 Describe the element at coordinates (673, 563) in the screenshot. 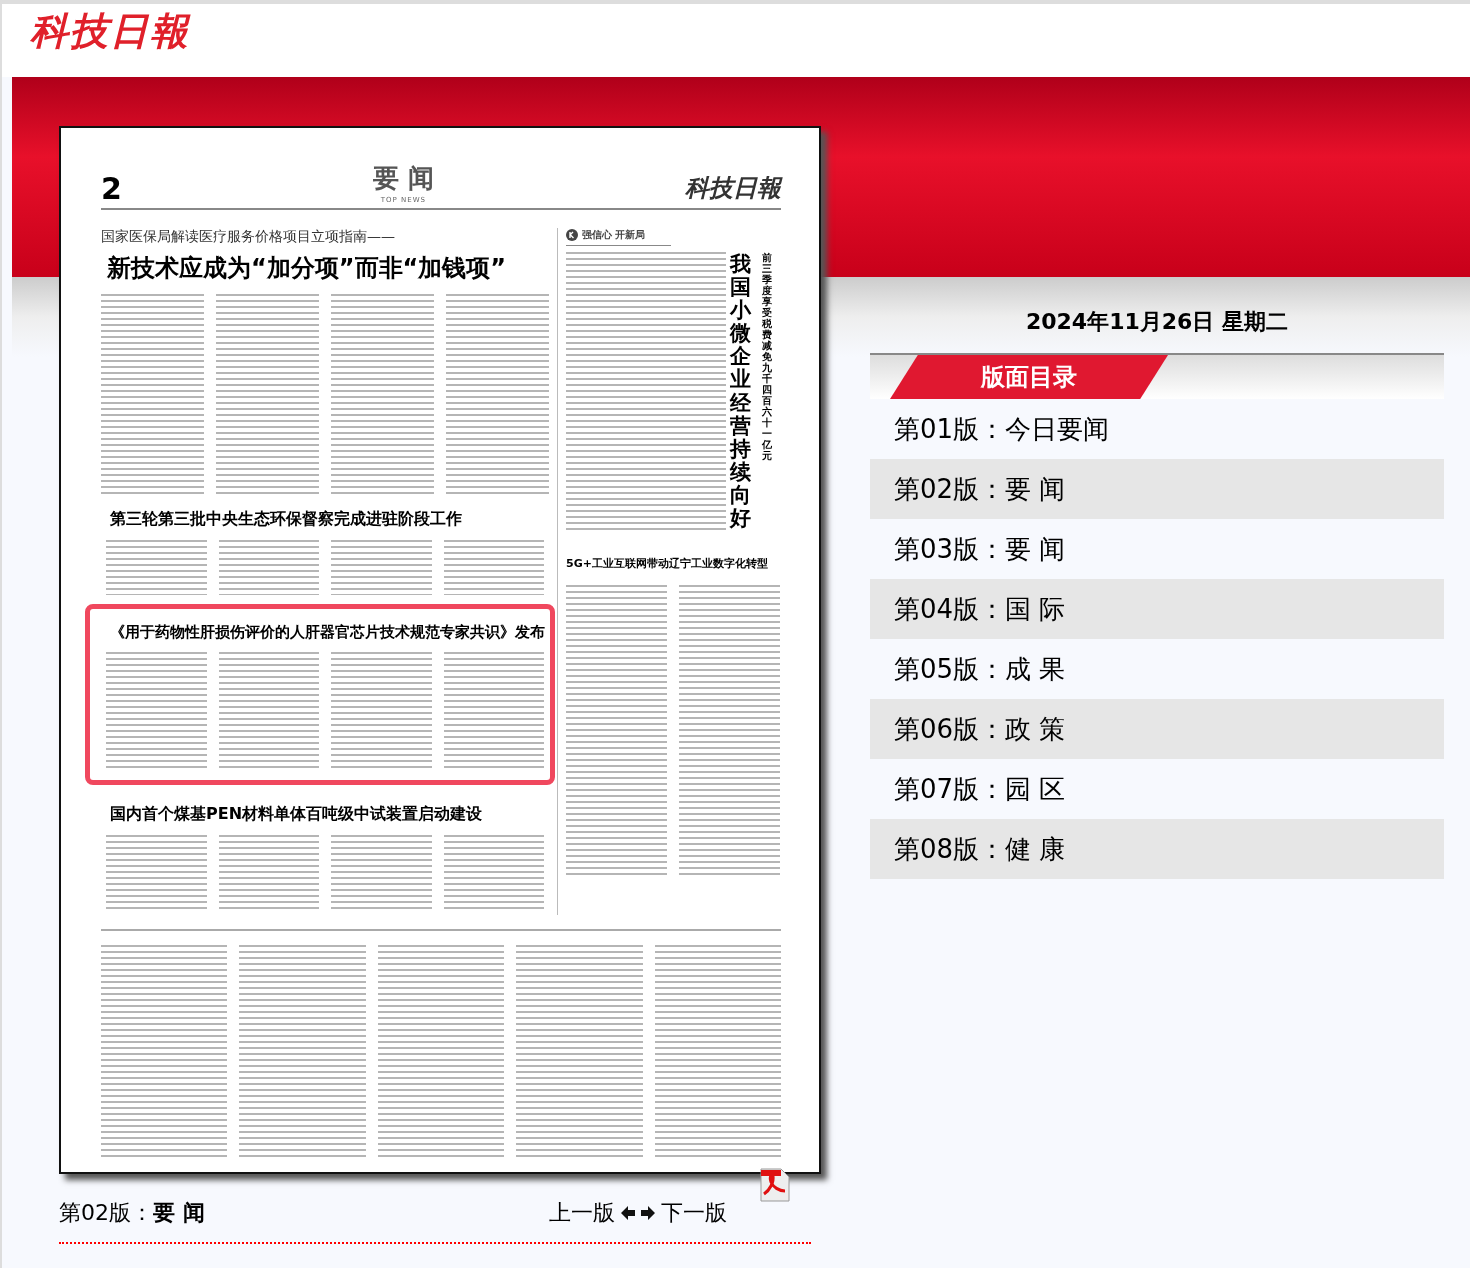

I see `headline: 5G+工业互联网带动辽宁工业数字化转型` at that location.